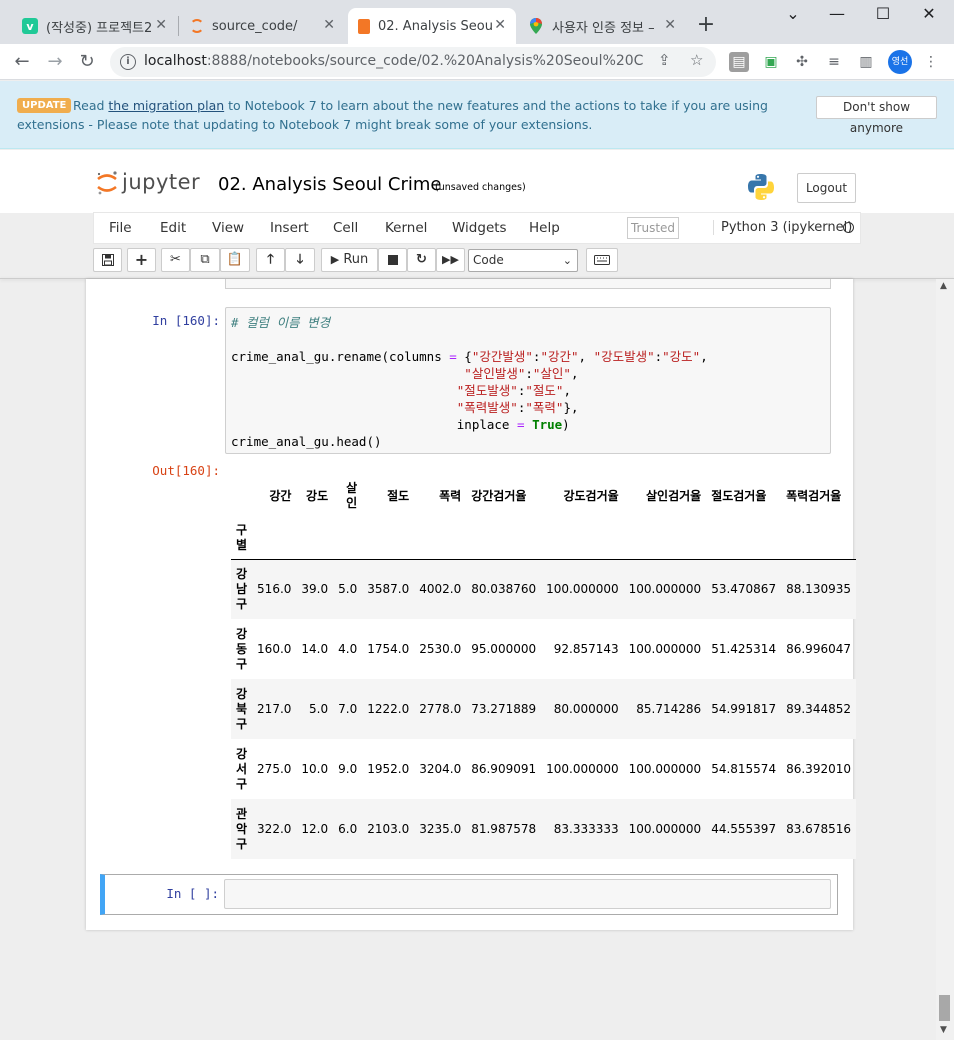 This screenshot has height=1040, width=954. Describe the element at coordinates (270, 260) in the screenshot. I see `move-up-button: 🡑` at that location.